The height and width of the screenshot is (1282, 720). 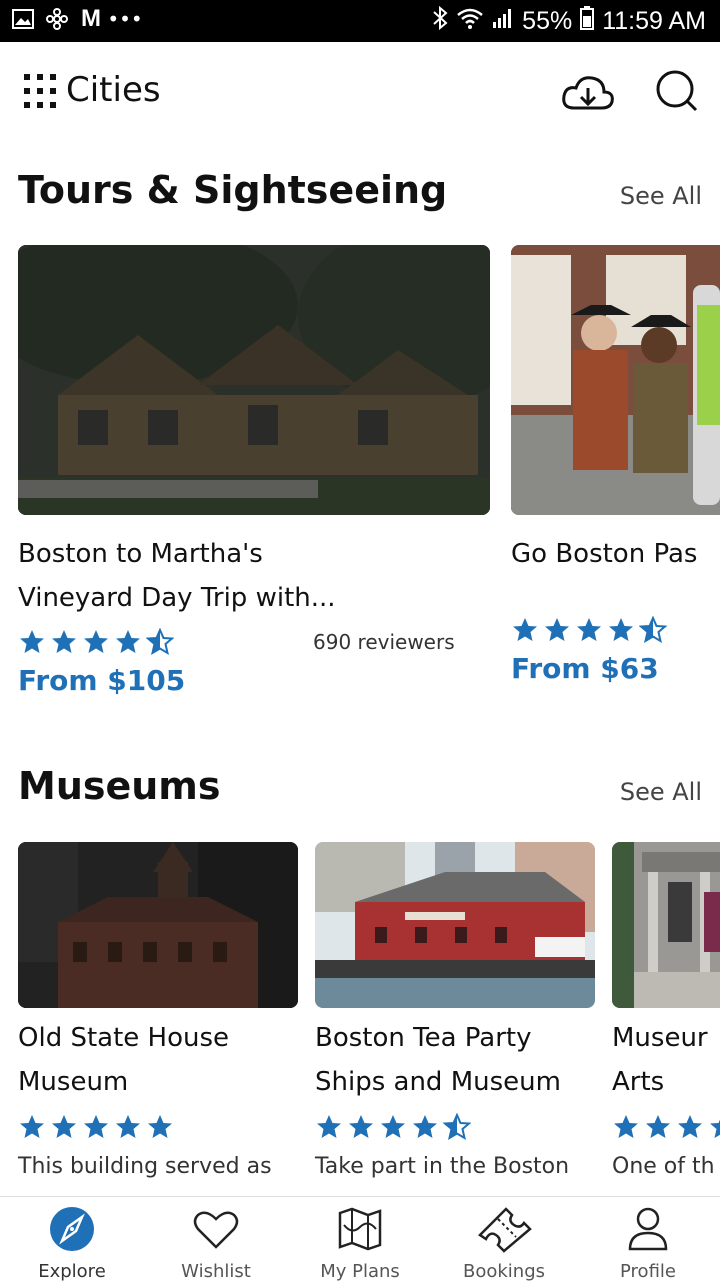 I want to click on gmail-icon: M, so click(x=91, y=18).